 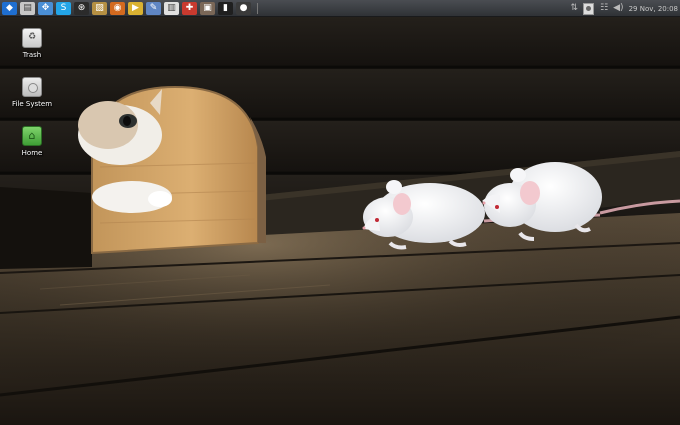 I want to click on file-system-desktop-icon: File System, so click(x=32, y=92).